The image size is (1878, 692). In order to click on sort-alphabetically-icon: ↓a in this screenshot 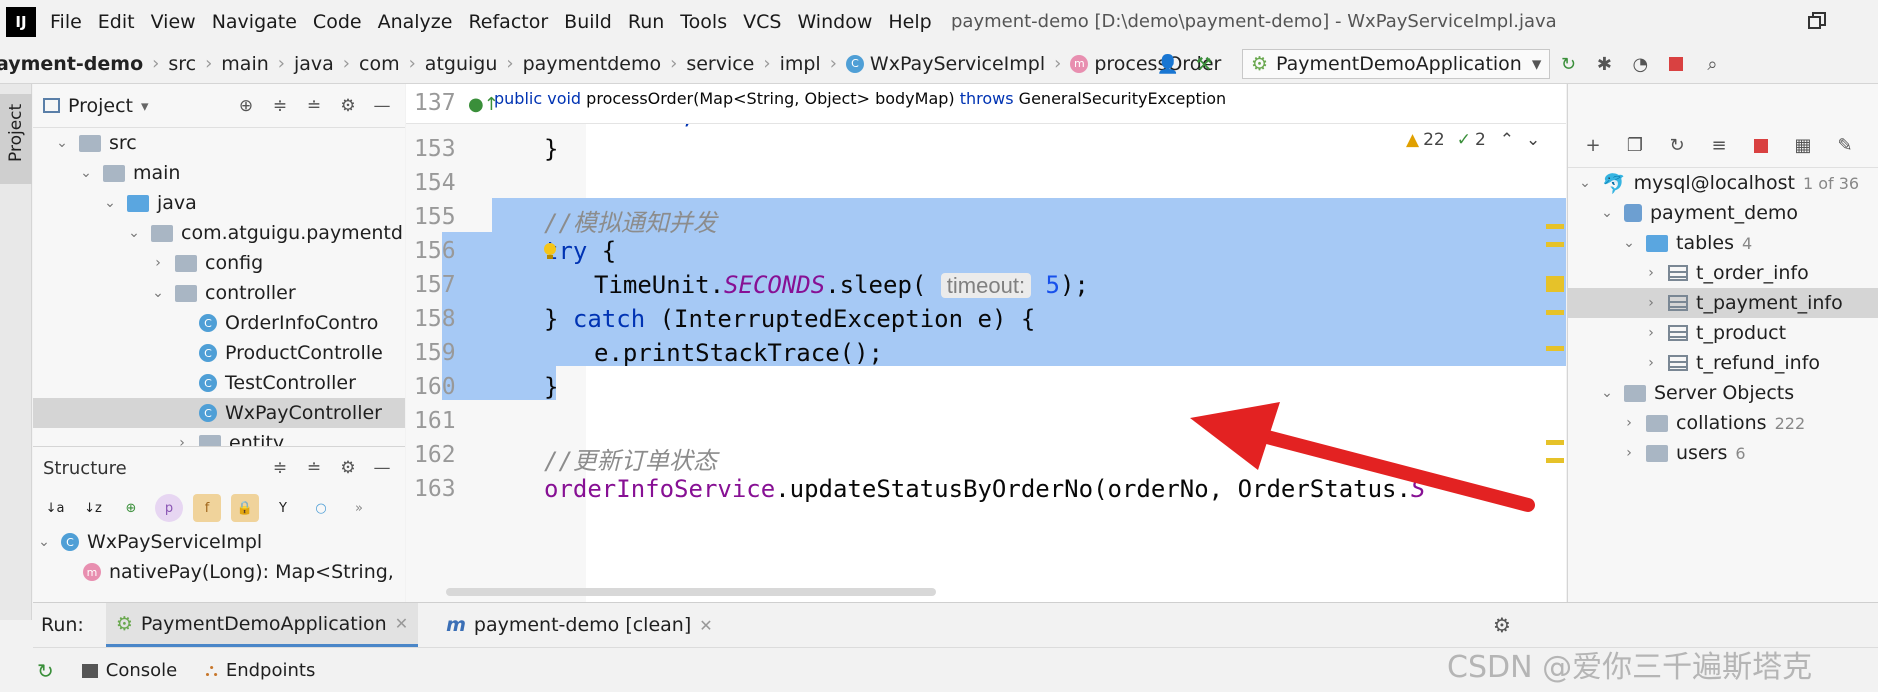, I will do `click(55, 508)`.